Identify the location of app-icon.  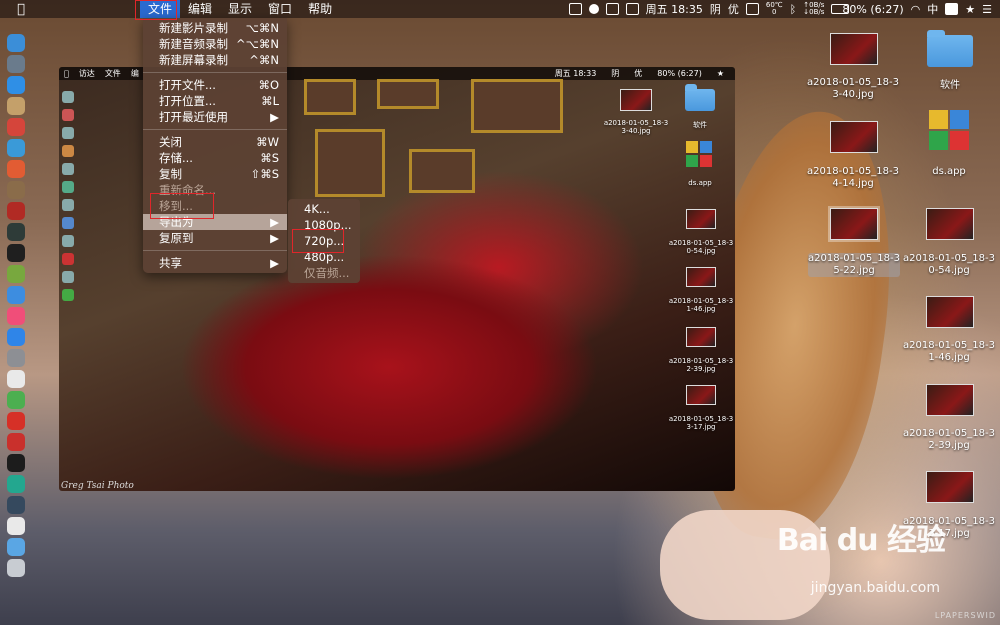
(16, 127).